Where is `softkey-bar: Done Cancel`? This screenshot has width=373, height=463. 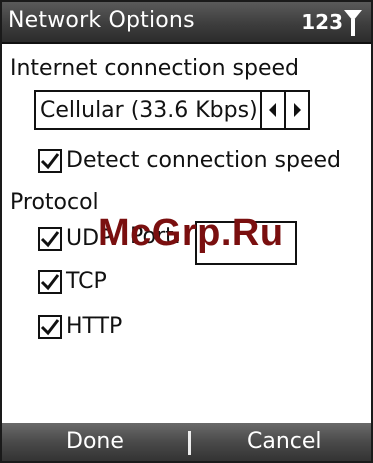 softkey-bar: Done Cancel is located at coordinates (186, 442).